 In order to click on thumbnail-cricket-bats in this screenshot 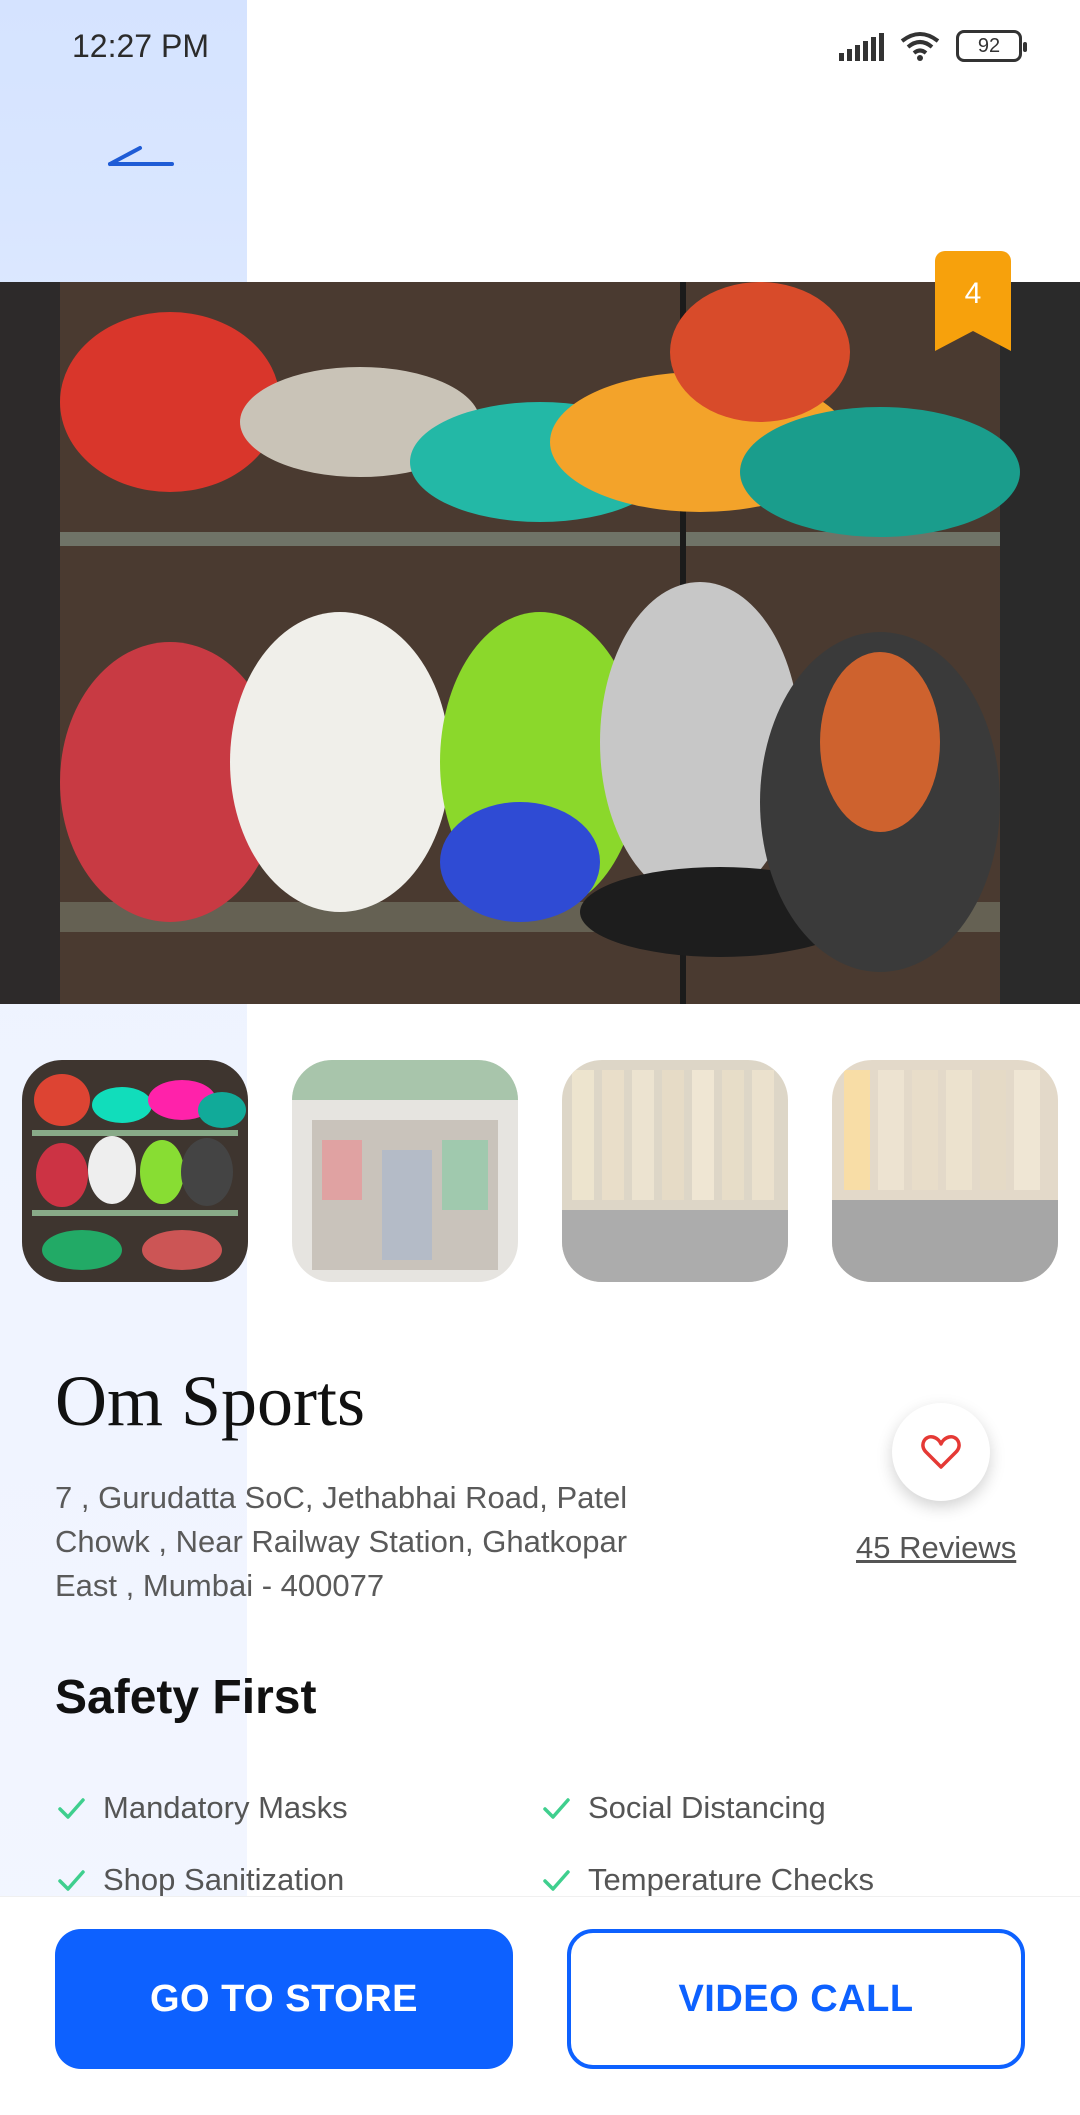, I will do `click(675, 1171)`.